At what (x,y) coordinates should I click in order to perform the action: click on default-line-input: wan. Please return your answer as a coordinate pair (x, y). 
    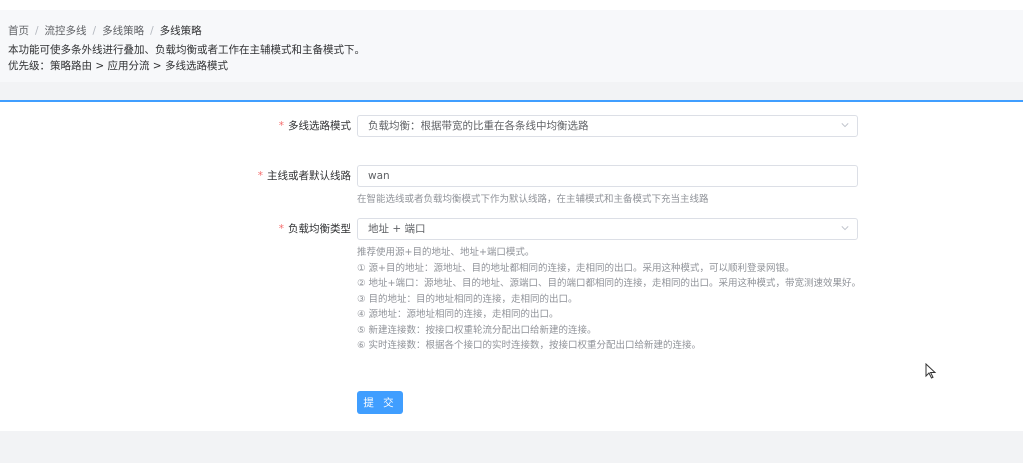
    Looking at the image, I should click on (607, 176).